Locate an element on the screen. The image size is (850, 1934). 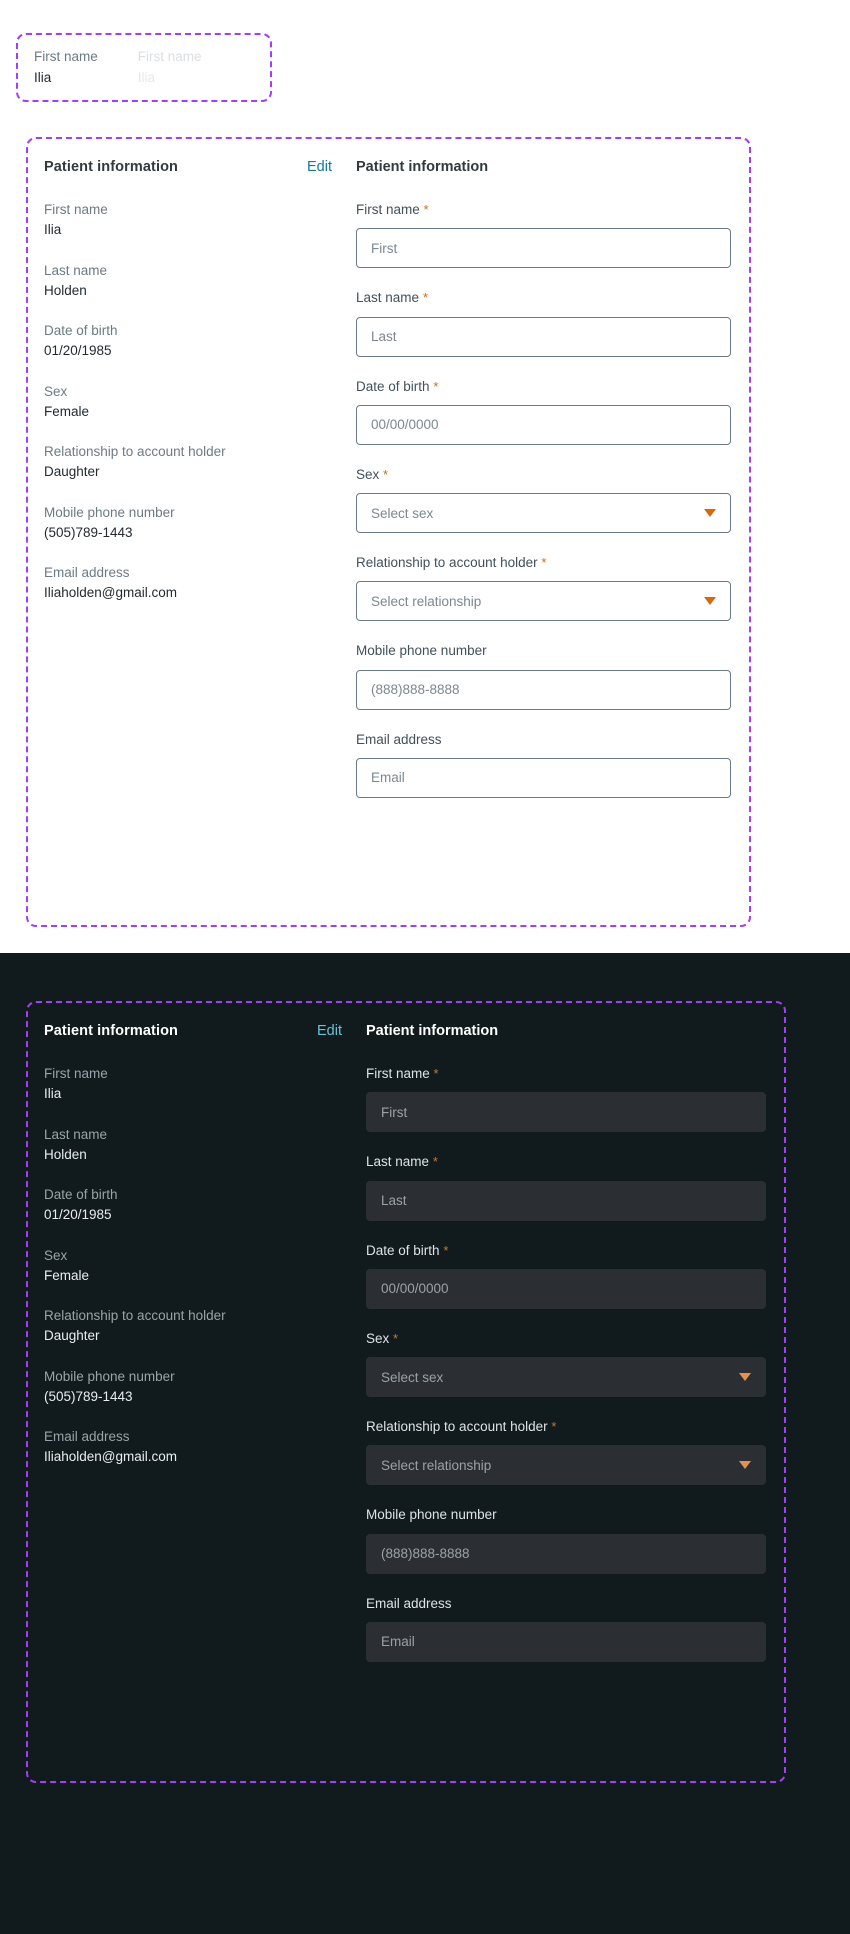
snippet-value: Ilia is located at coordinates (43, 77).